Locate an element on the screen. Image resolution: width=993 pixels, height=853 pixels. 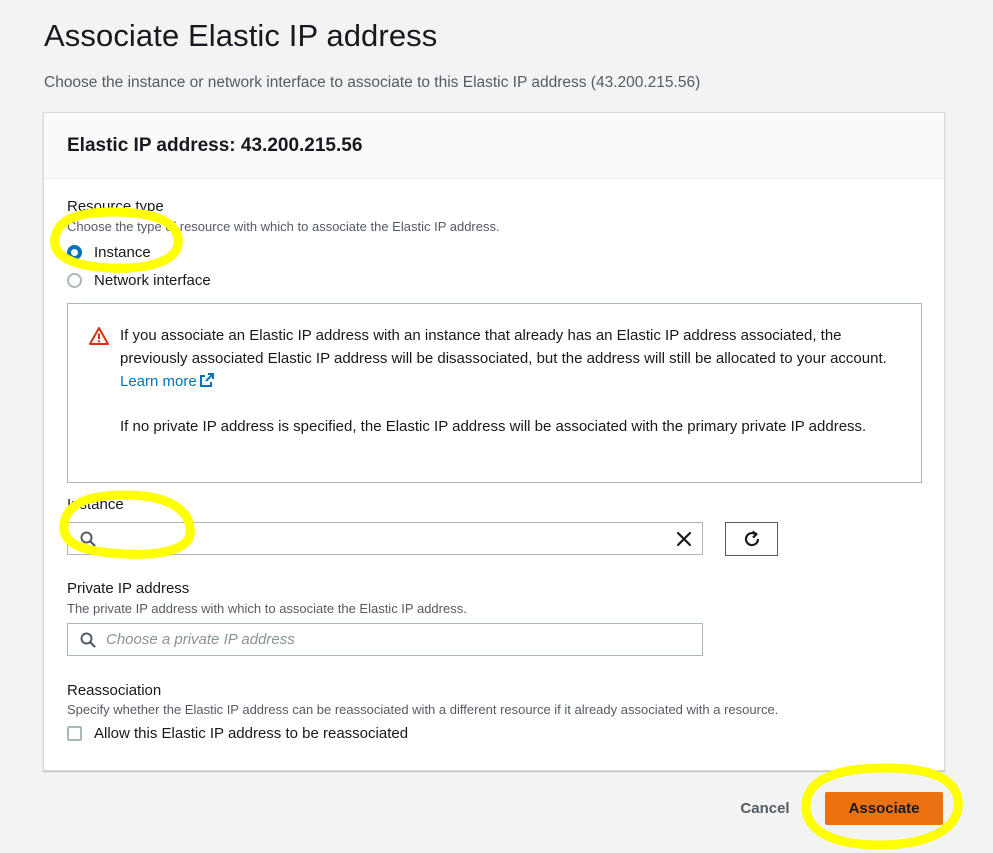
radio-network-interface: Network interface is located at coordinates (139, 280).